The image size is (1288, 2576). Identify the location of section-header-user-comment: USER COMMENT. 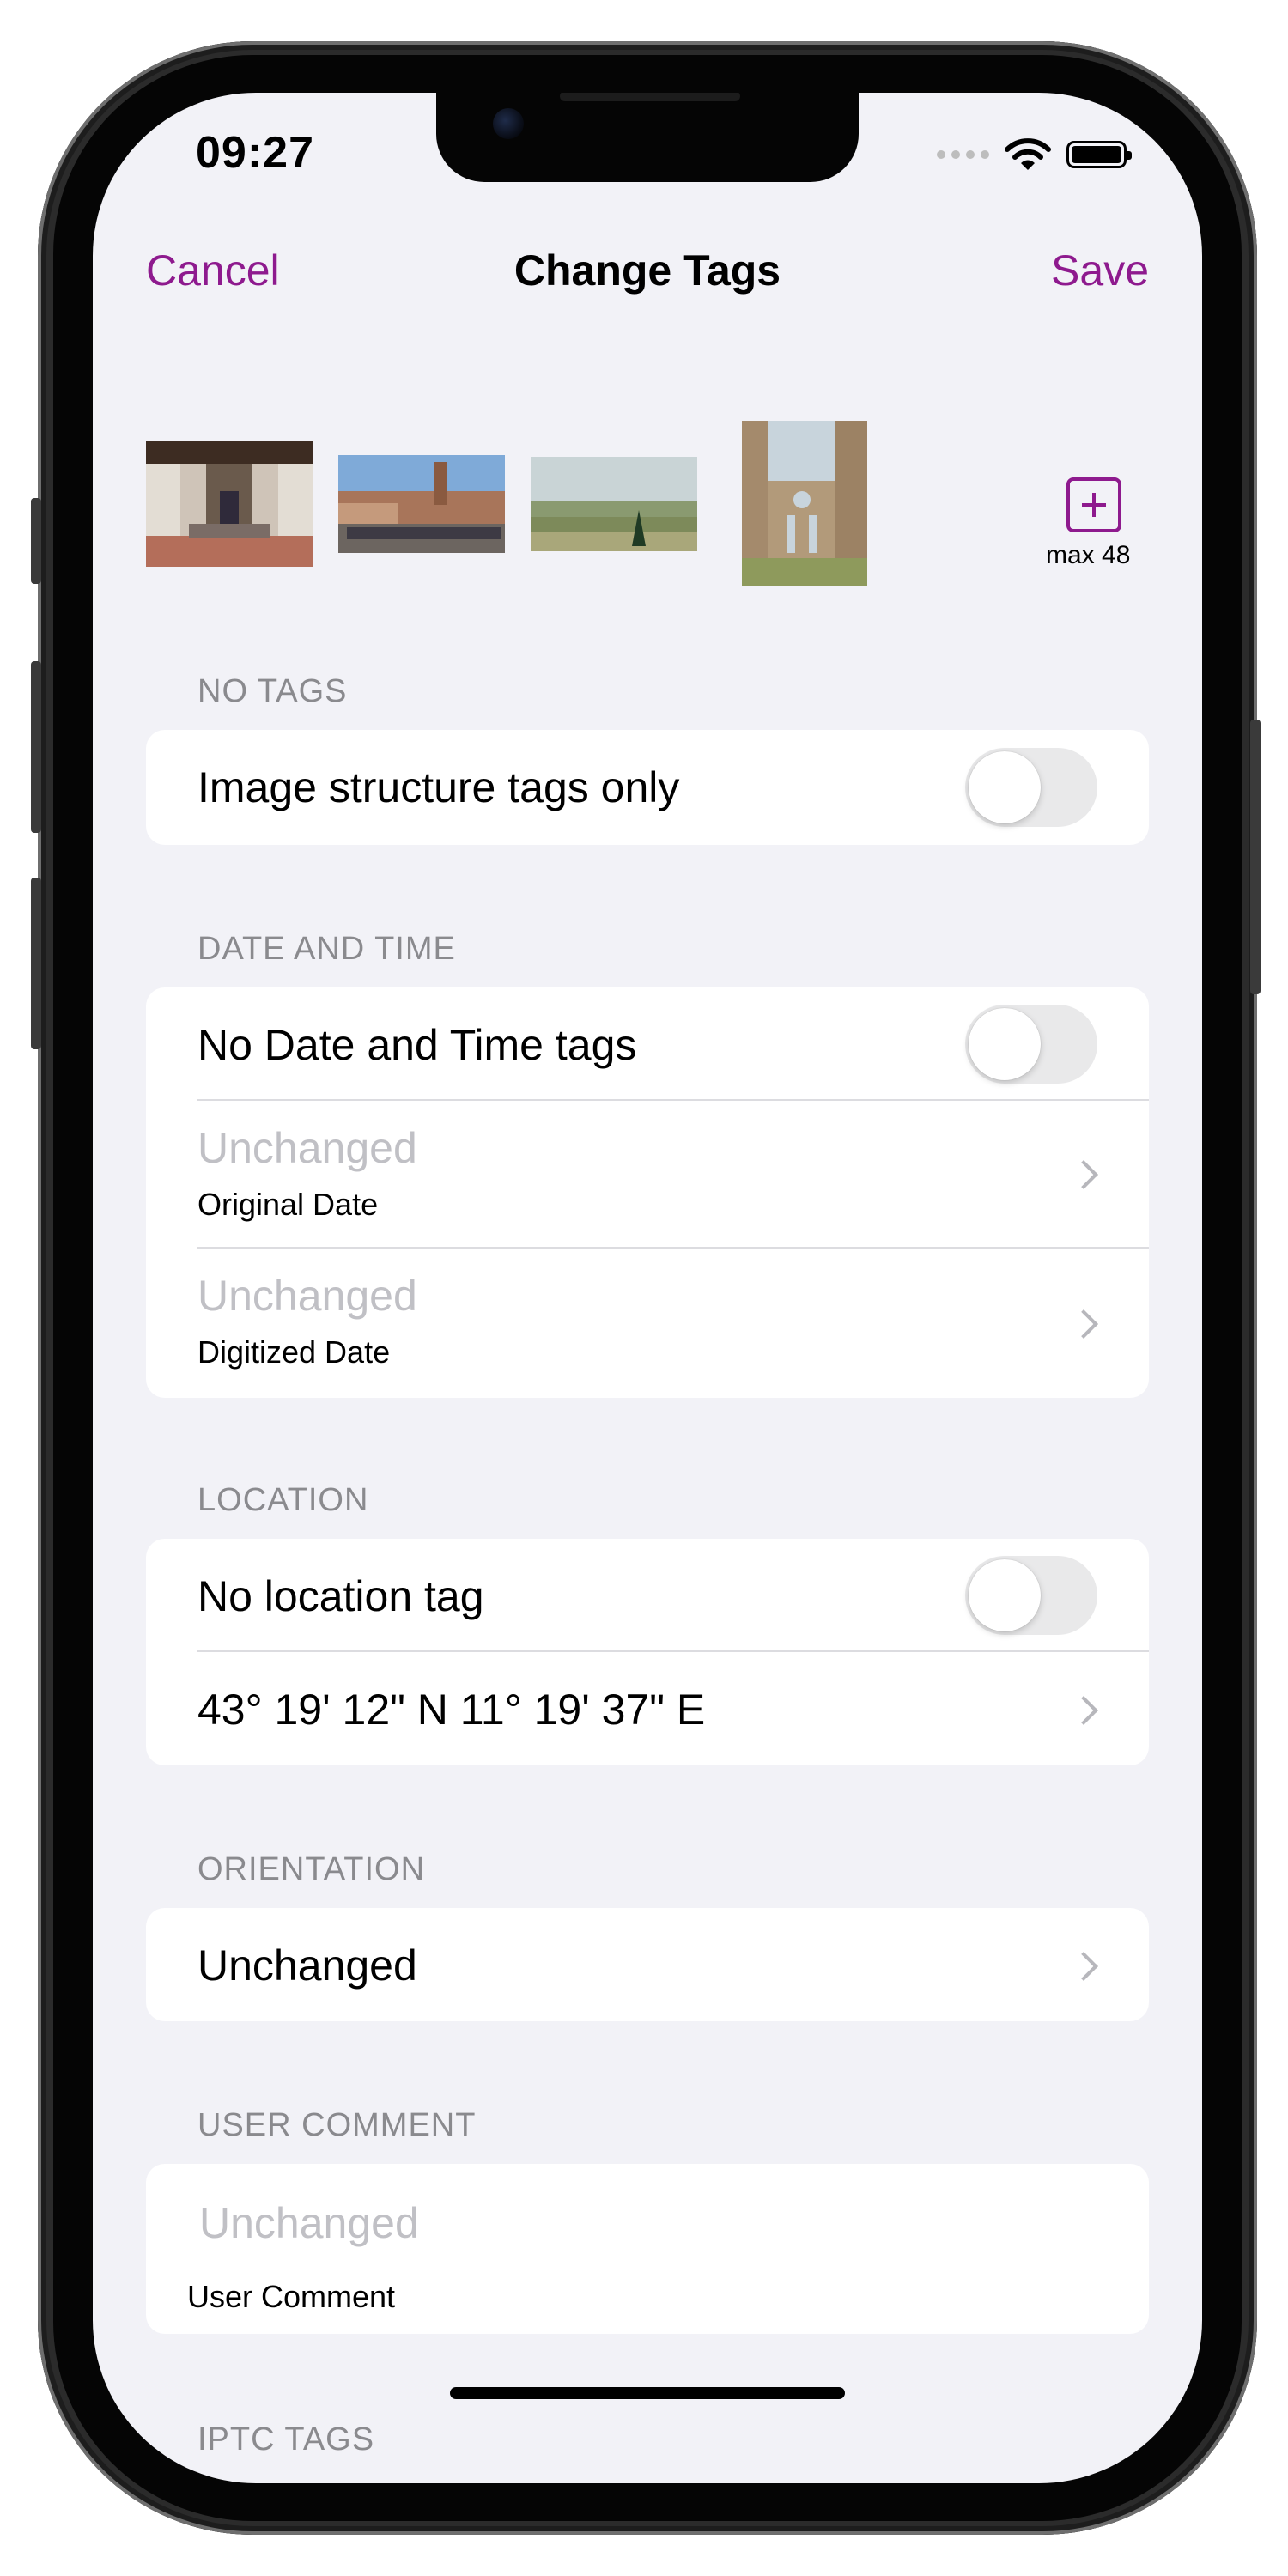
(337, 2125).